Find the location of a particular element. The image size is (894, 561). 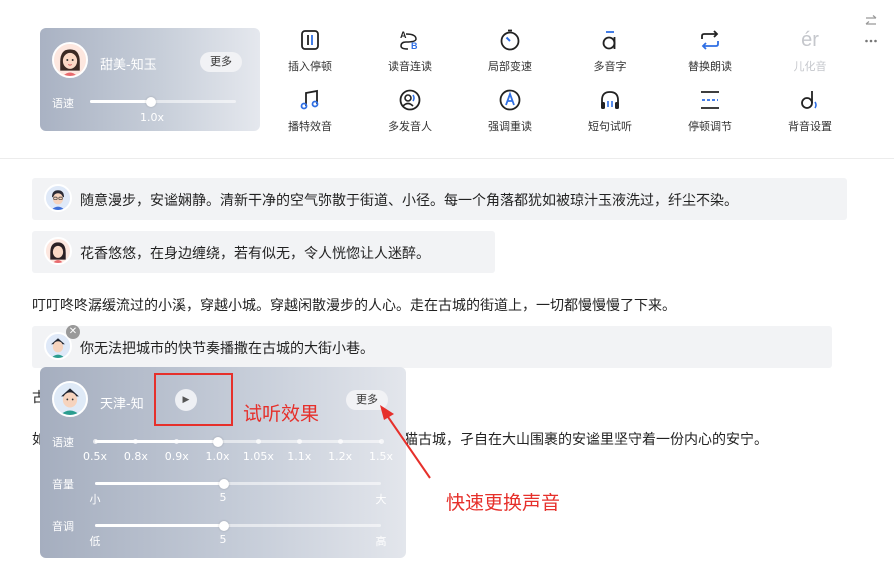

panel-speed-label: 语速 is located at coordinates (63, 442).